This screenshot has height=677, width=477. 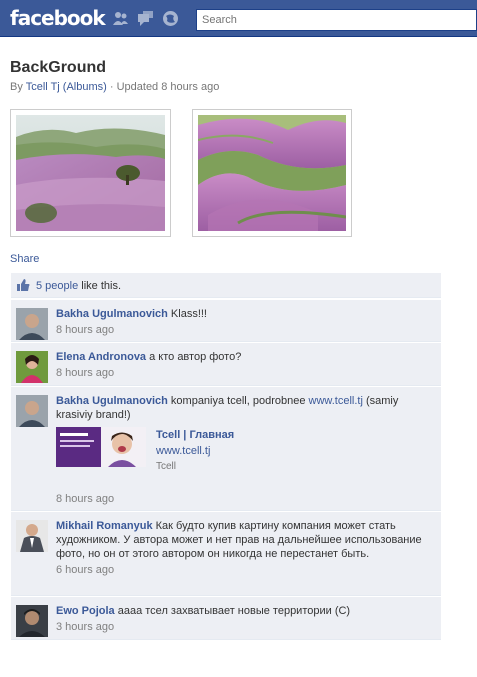 I want to click on comment-item: Bakha Ugulmanovich Klass!!! 8 hours ago, so click(x=226, y=321).